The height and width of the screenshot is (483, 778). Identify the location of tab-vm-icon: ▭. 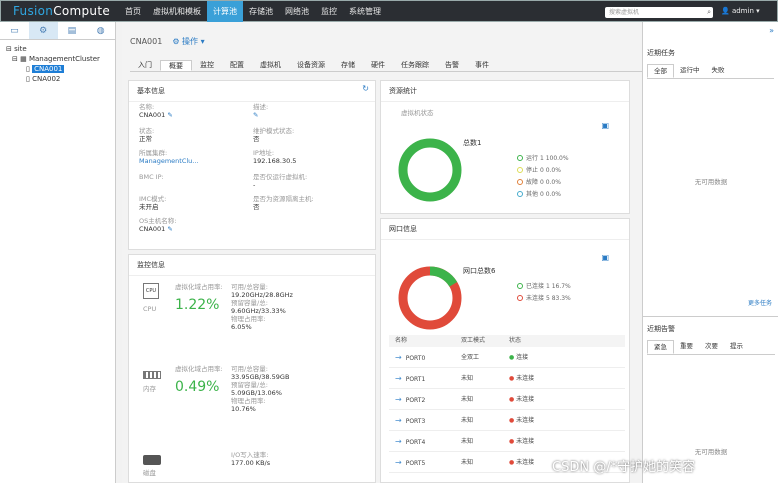
(14, 30).